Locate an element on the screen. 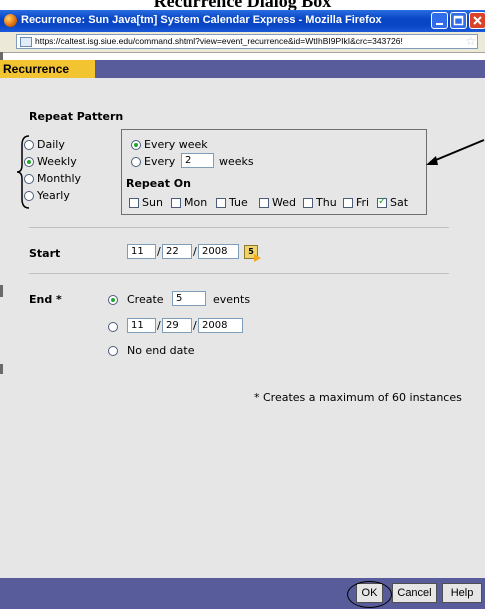 The height and width of the screenshot is (609, 485). radio-end-create is located at coordinates (113, 300).